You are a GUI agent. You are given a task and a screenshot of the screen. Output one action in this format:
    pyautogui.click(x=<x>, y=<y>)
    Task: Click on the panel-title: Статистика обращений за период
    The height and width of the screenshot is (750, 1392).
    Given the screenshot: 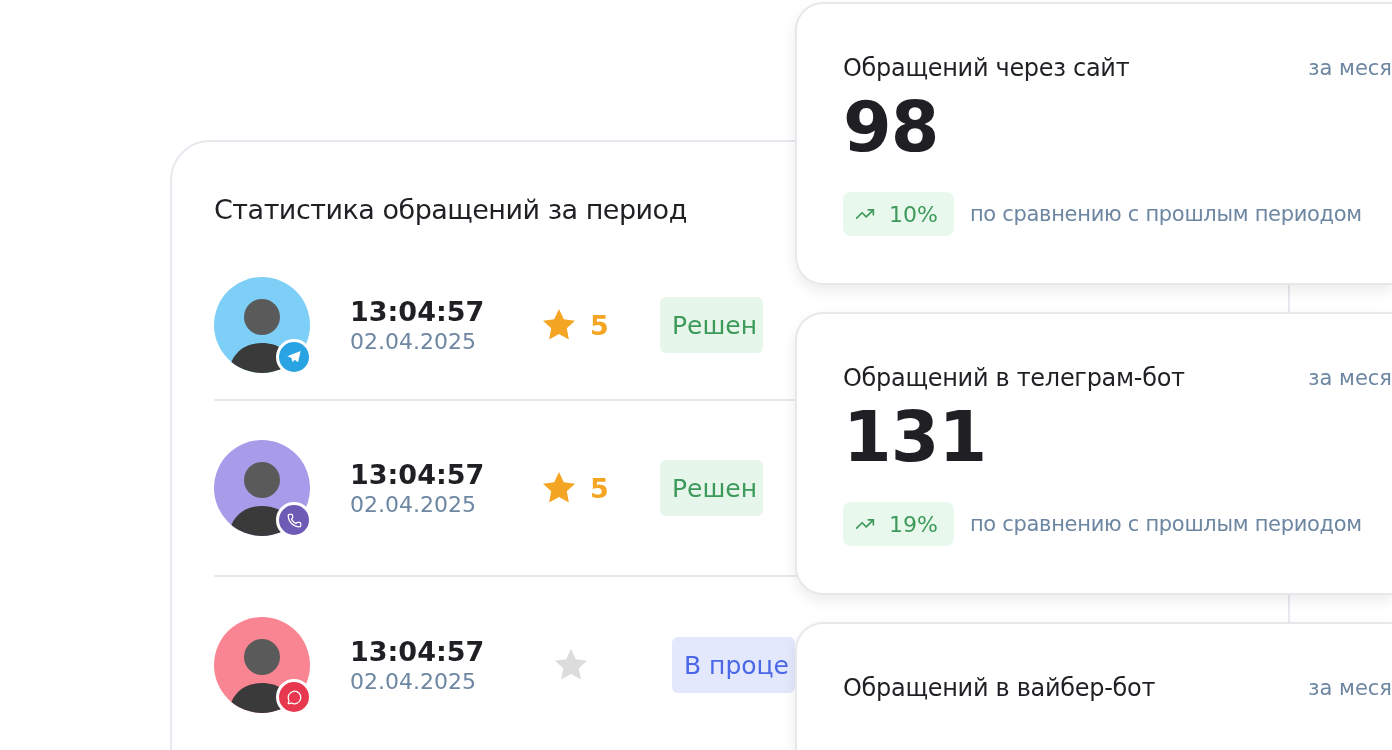 What is the action you would take?
    pyautogui.click(x=450, y=209)
    